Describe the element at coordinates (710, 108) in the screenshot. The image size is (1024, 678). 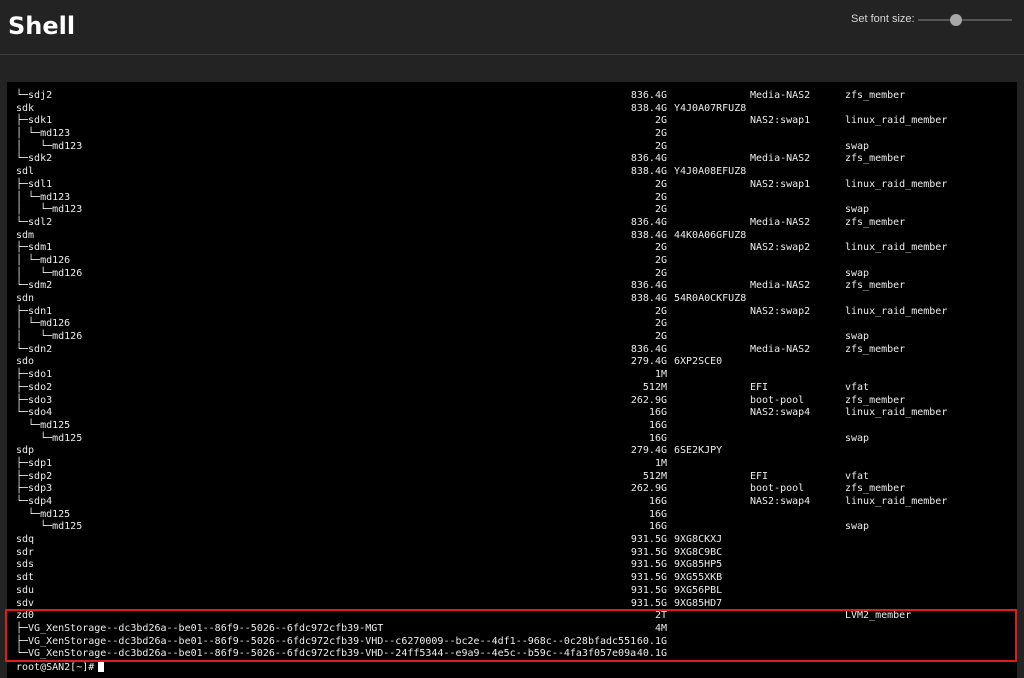
I see `device-serial: Y4J0A07RFUZ8` at that location.